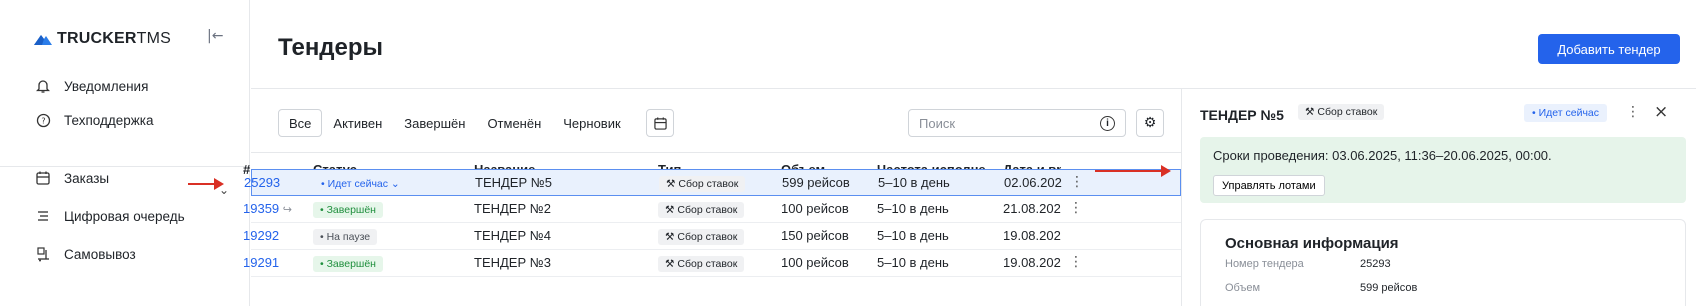  I want to click on logo: TRUCKERTMS, so click(102, 39).